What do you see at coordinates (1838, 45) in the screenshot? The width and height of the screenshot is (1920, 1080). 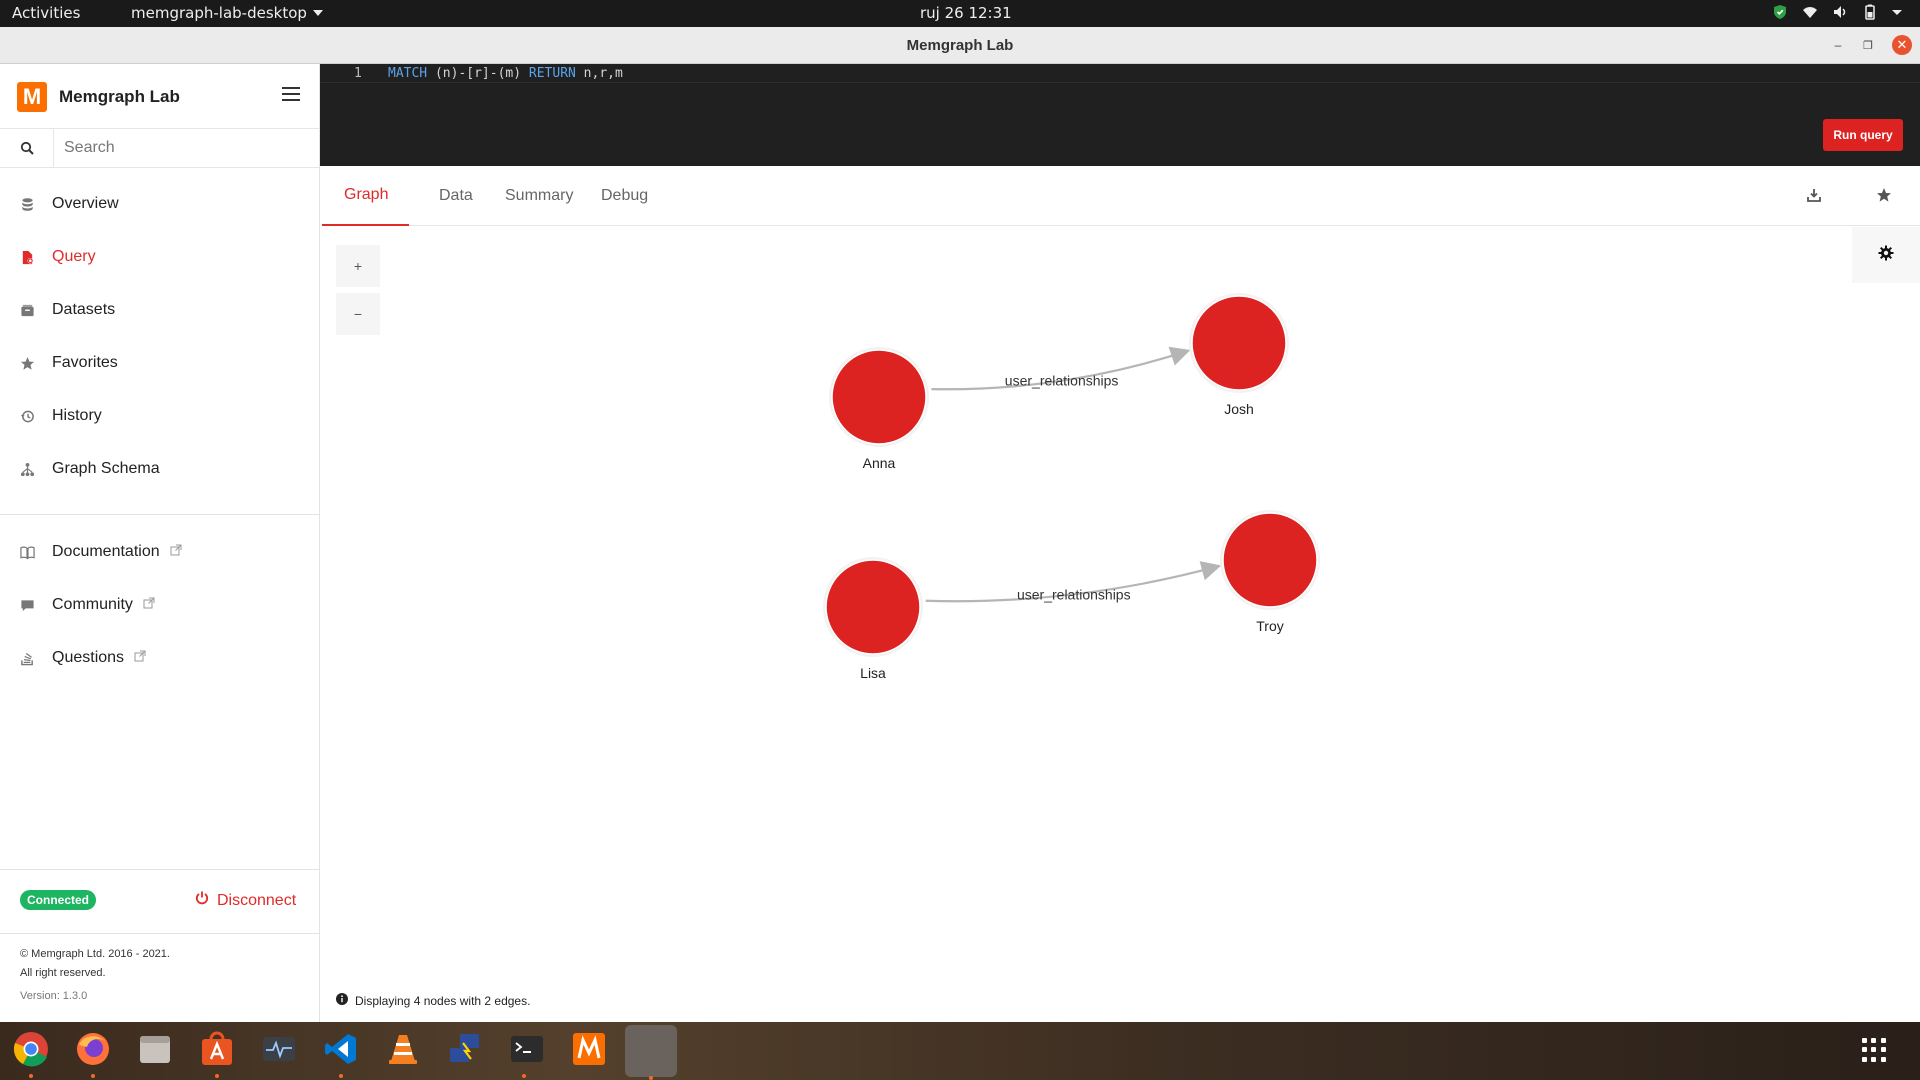 I see `minimize-button: –` at bounding box center [1838, 45].